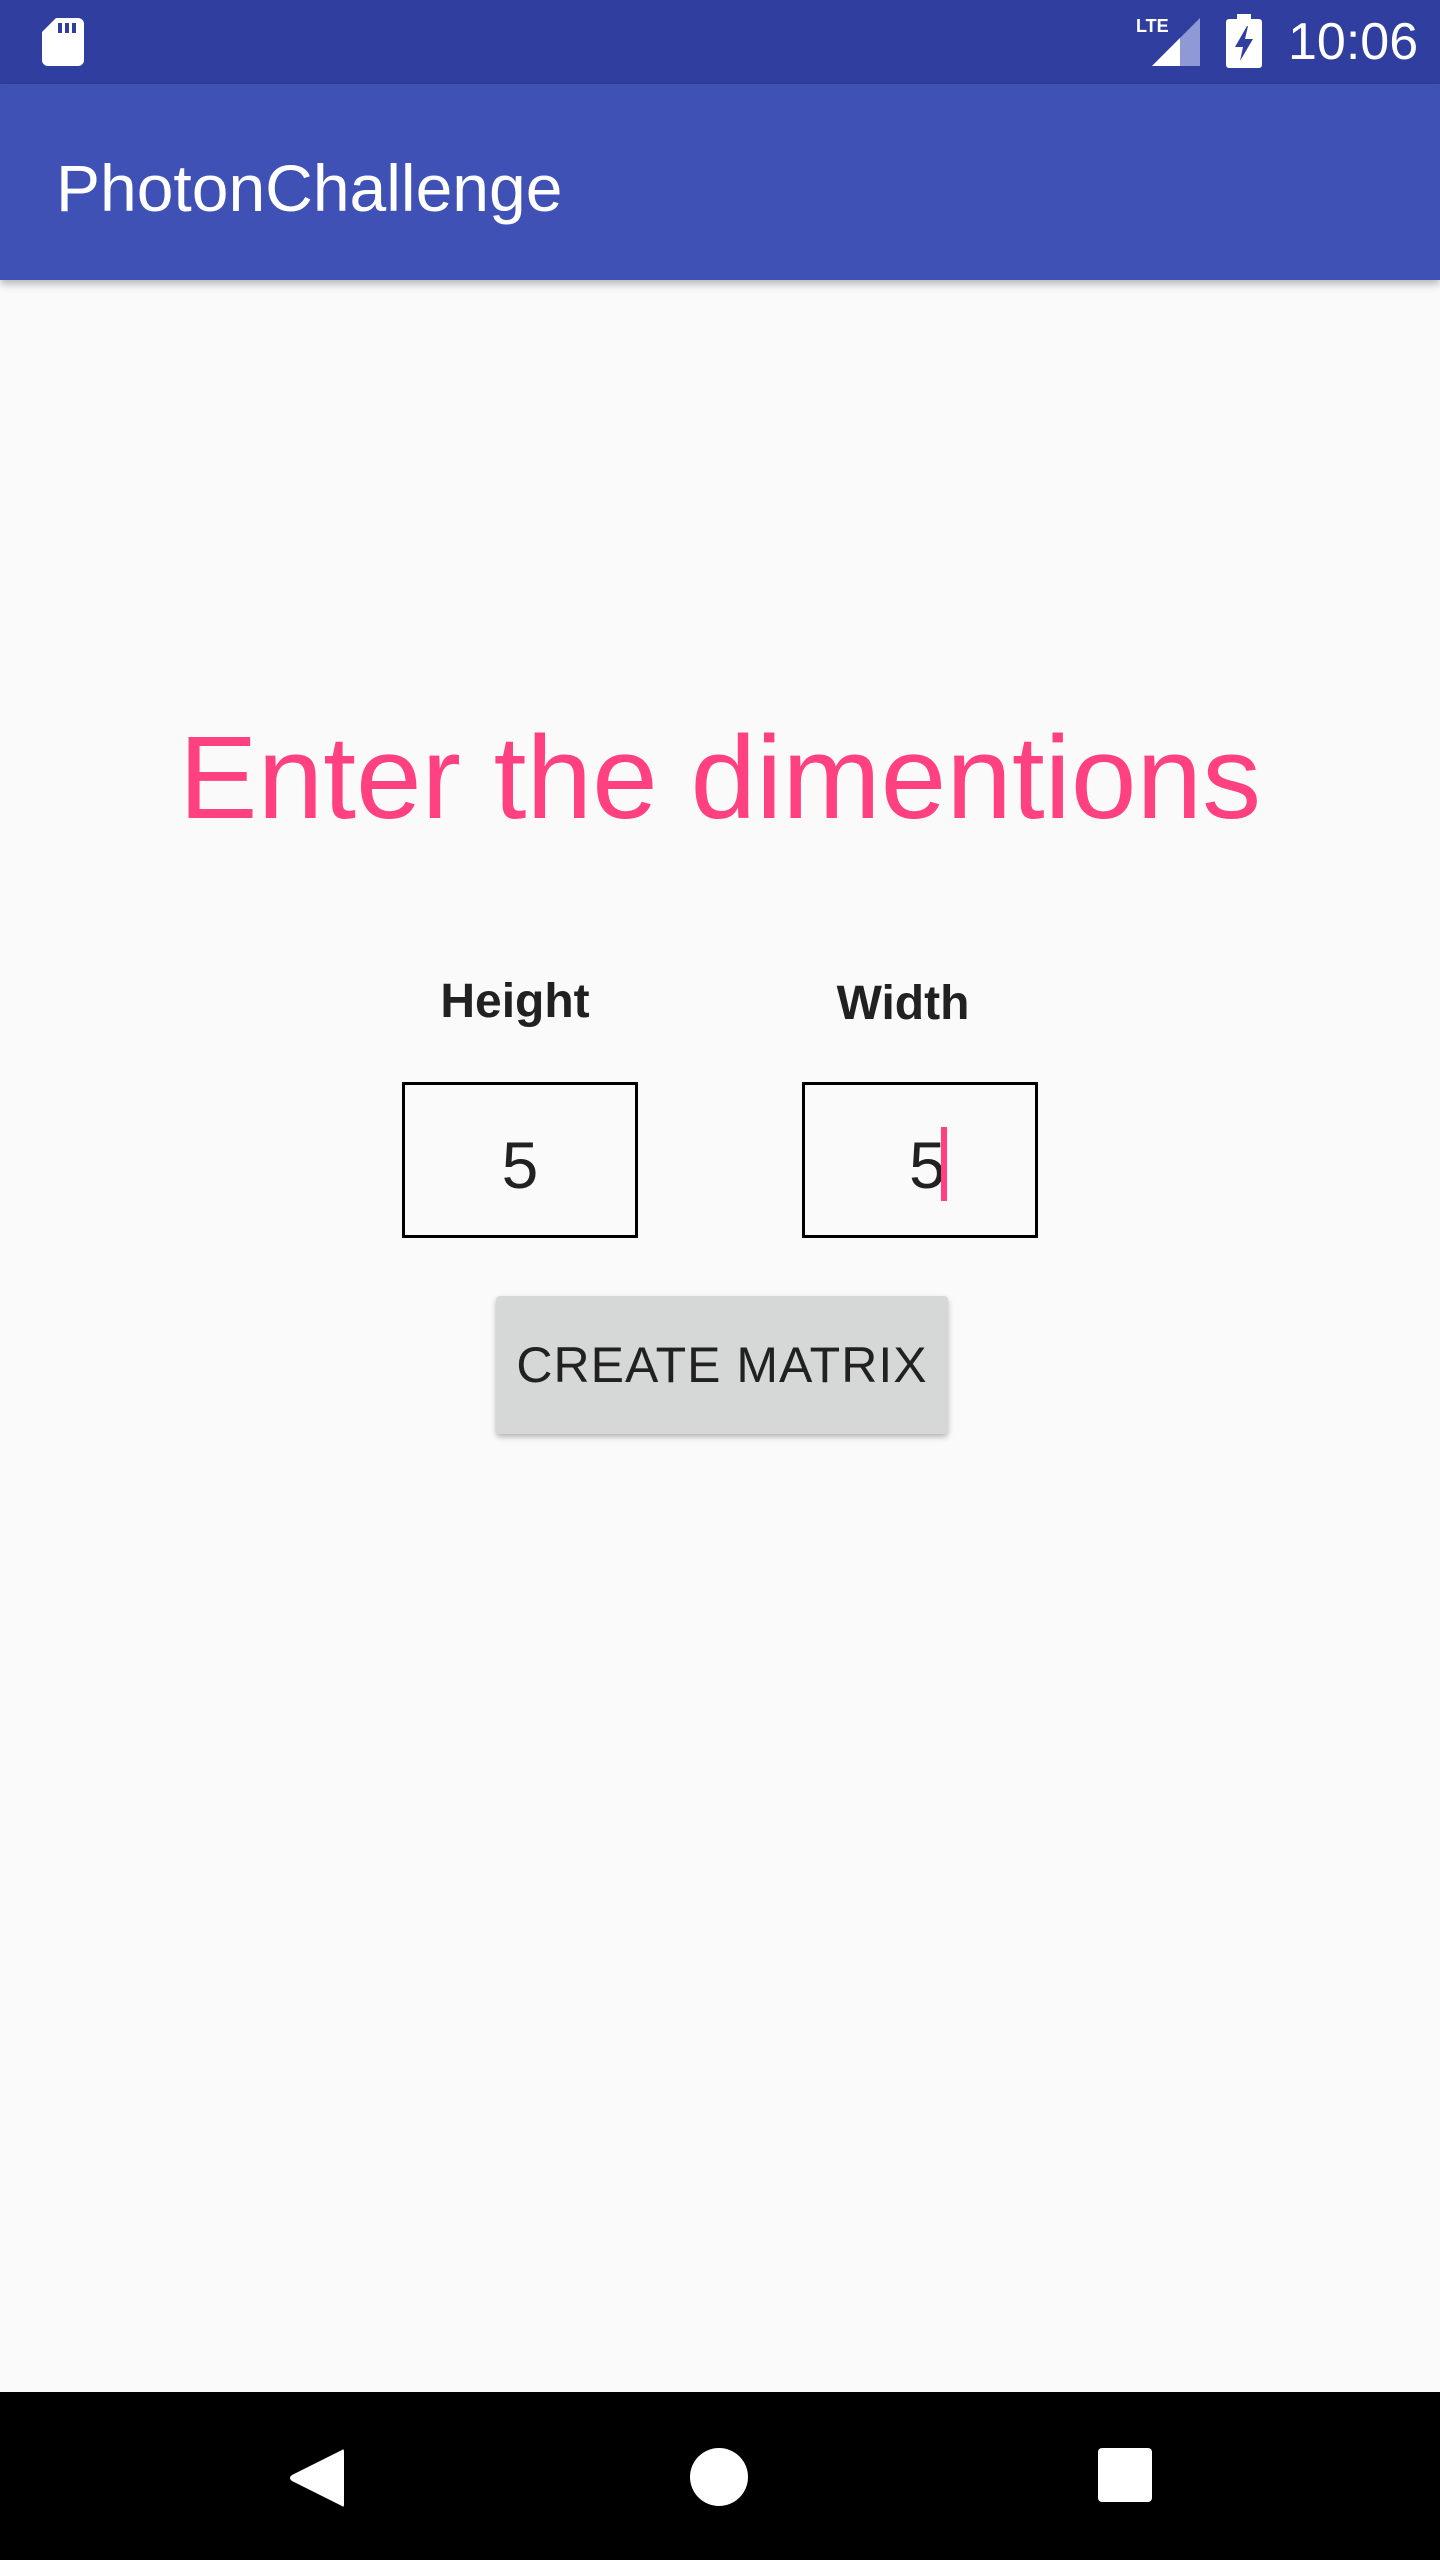 This screenshot has height=2560, width=1440. What do you see at coordinates (720, 778) in the screenshot?
I see `page-heading: Enter the dimentions` at bounding box center [720, 778].